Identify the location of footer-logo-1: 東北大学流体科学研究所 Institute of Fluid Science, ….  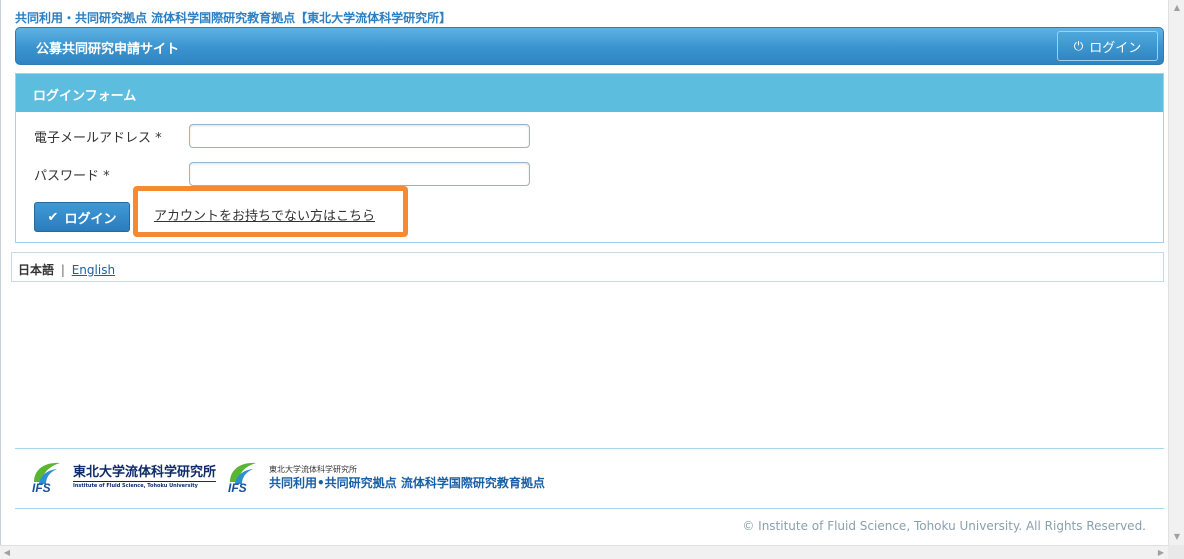
(145, 476).